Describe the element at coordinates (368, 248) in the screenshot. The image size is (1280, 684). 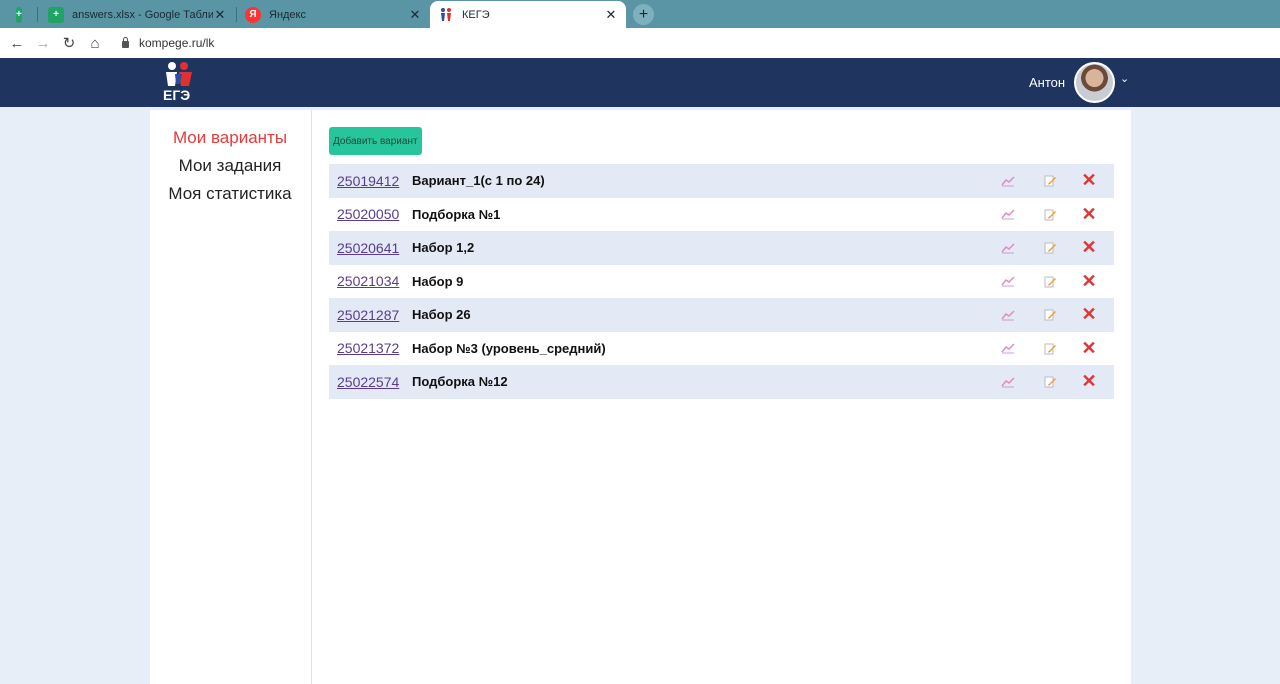
I see `variant-id-link: 25020641` at that location.